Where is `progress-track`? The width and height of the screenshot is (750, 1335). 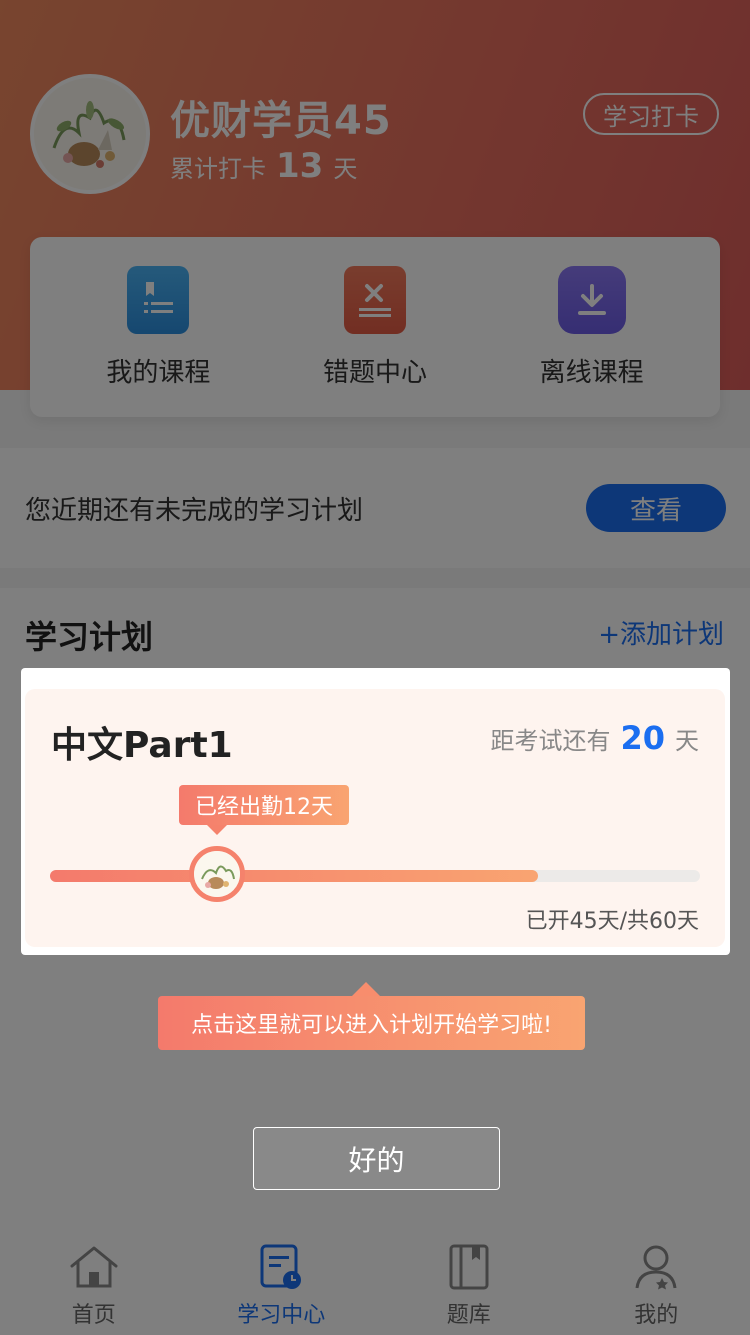 progress-track is located at coordinates (375, 876).